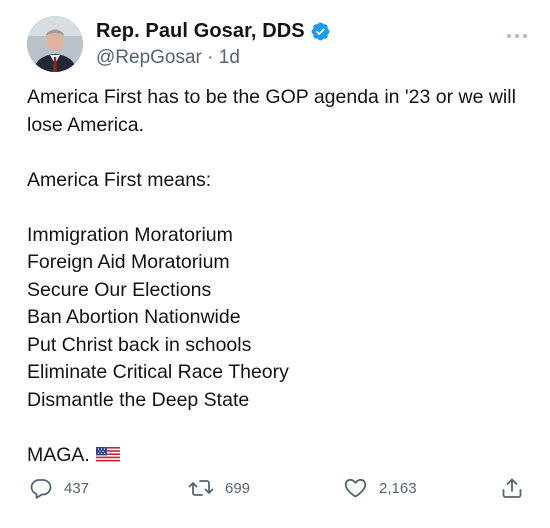 This screenshot has height=528, width=550. I want to click on reply-button: 437, so click(59, 488).